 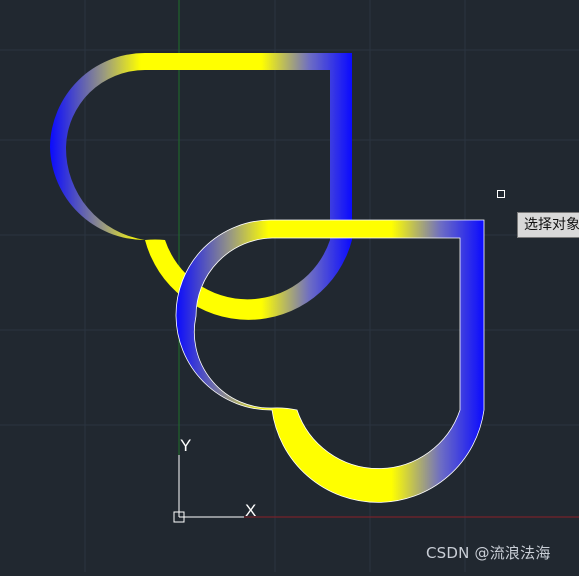 What do you see at coordinates (185, 445) in the screenshot?
I see `ucs-y-label: Y` at bounding box center [185, 445].